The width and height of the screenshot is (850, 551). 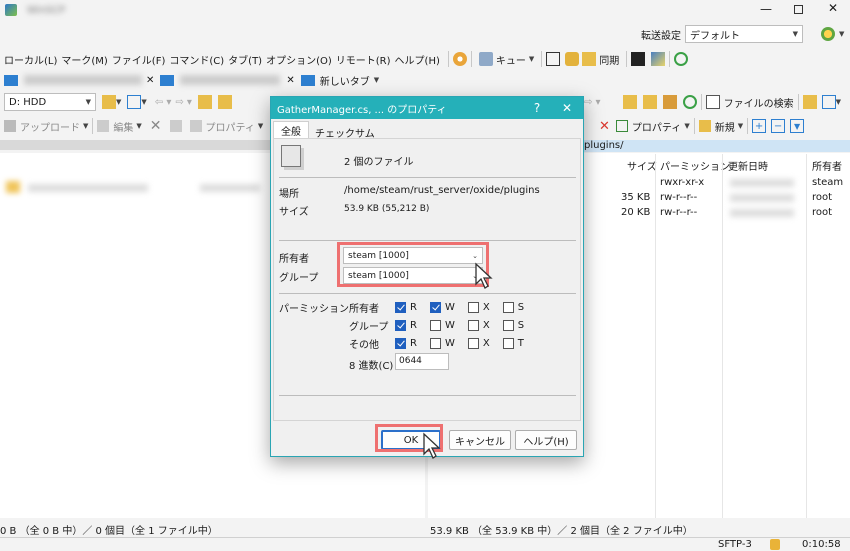 I want to click on columns-icon, so click(x=828, y=102).